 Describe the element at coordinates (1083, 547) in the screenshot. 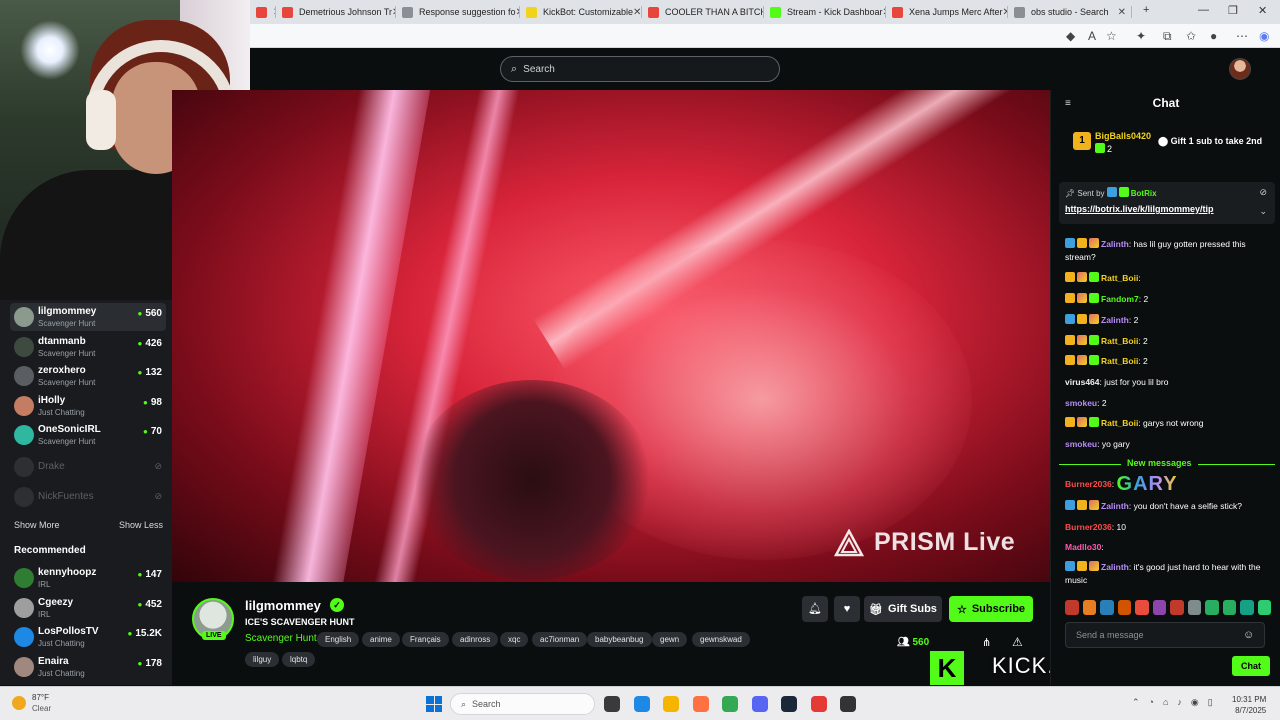

I see `chat-username: Madllo30` at that location.